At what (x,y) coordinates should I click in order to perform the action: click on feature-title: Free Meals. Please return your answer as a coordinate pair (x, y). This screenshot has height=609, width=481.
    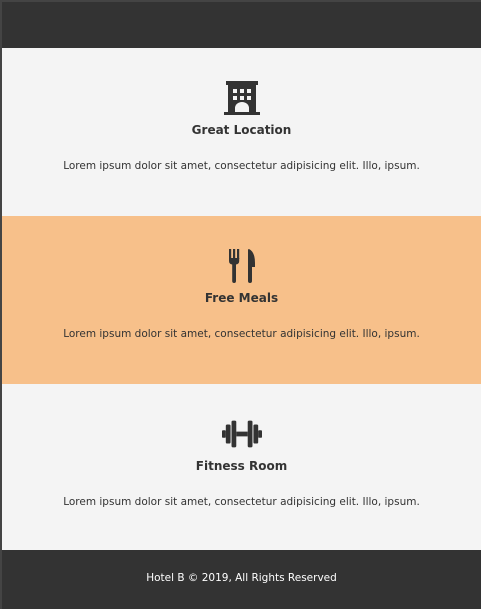
    Looking at the image, I should click on (241, 298).